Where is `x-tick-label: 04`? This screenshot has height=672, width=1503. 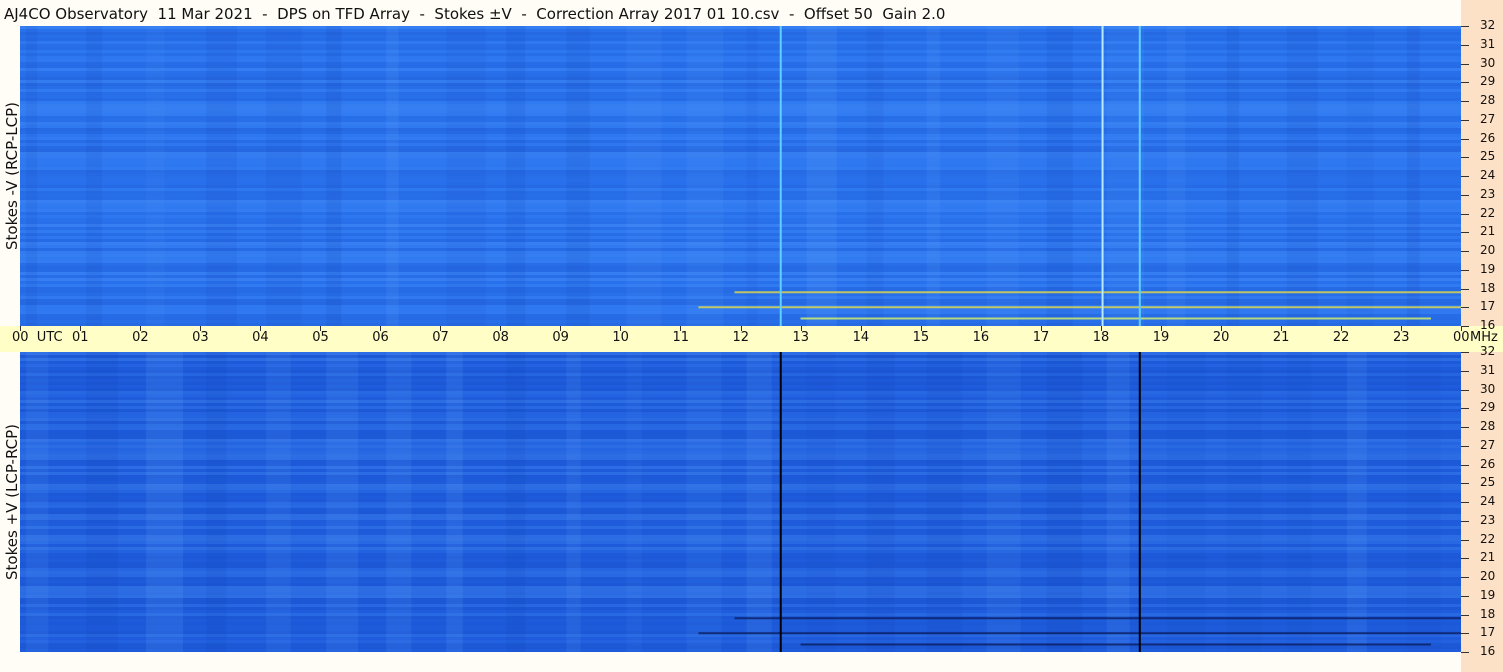
x-tick-label: 04 is located at coordinates (260, 337).